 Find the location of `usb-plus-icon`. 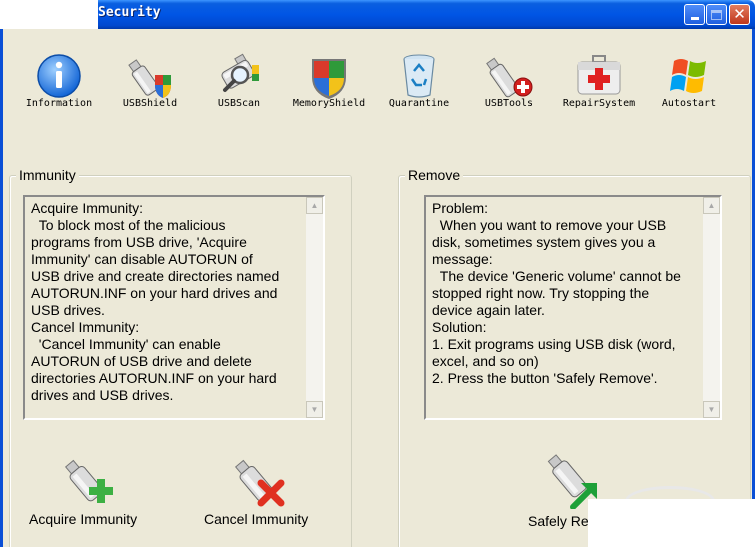

usb-plus-icon is located at coordinates (88, 481).